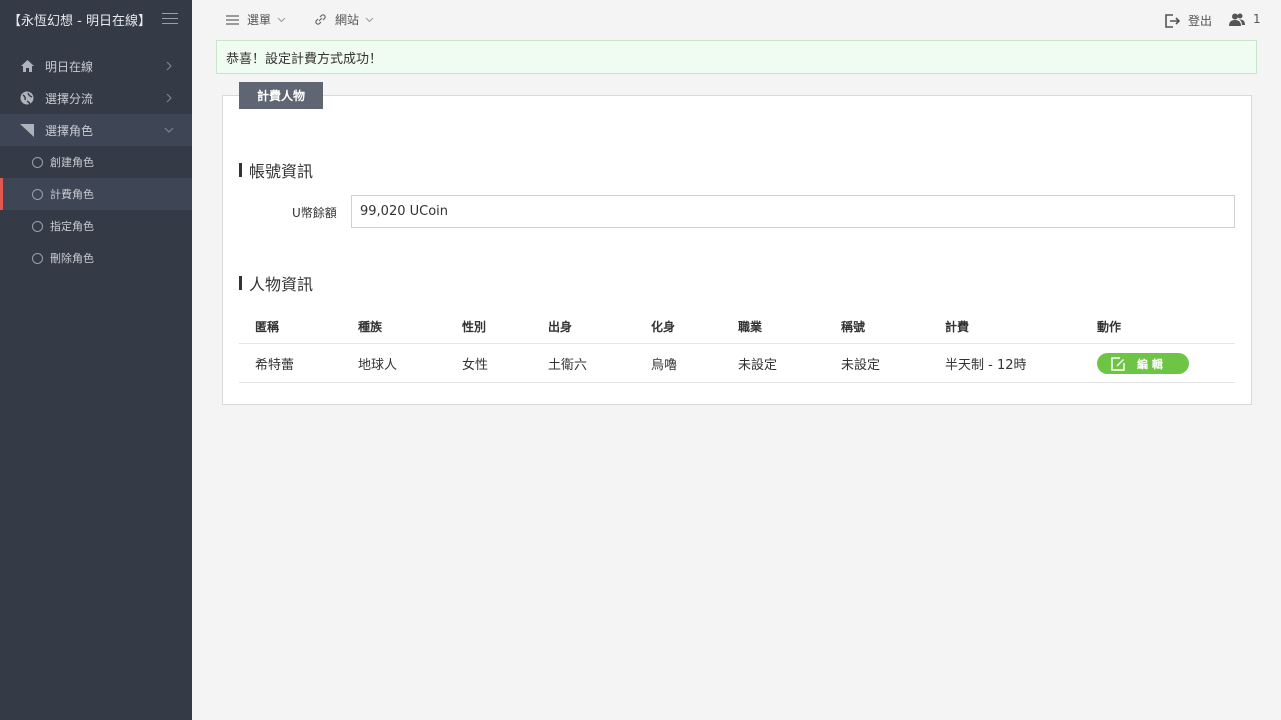 The width and height of the screenshot is (1281, 720). Describe the element at coordinates (79, 21) in the screenshot. I see `brand-title: 【永恆幻想 - 明日在線】` at that location.